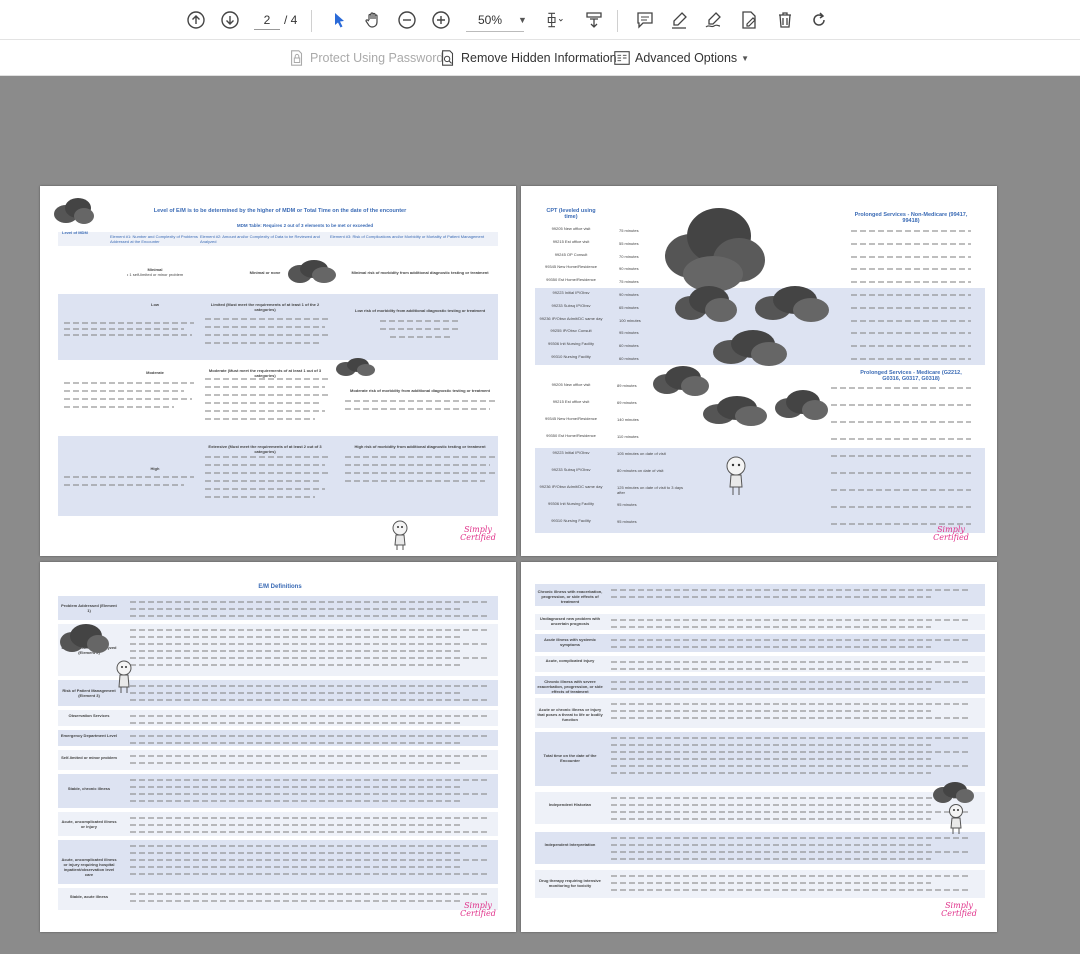 The height and width of the screenshot is (954, 1080). What do you see at coordinates (570, 758) in the screenshot?
I see `definition-term: Total time on the date of the Encounter` at bounding box center [570, 758].